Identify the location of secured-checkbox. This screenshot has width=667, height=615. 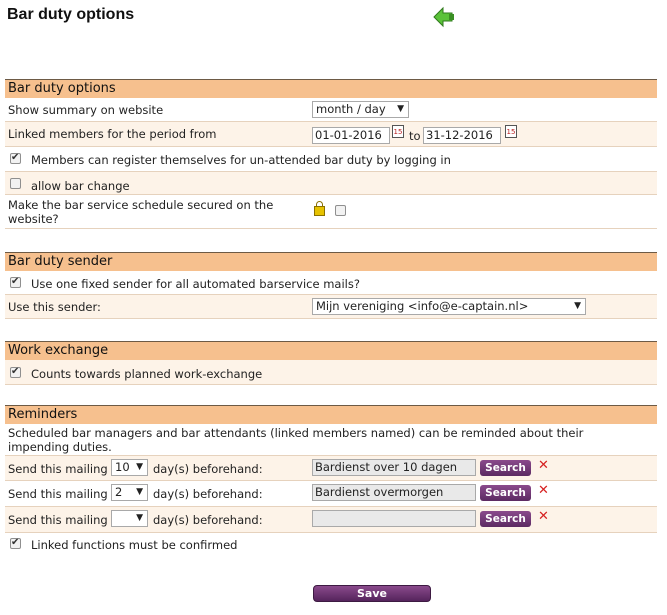
(340, 210).